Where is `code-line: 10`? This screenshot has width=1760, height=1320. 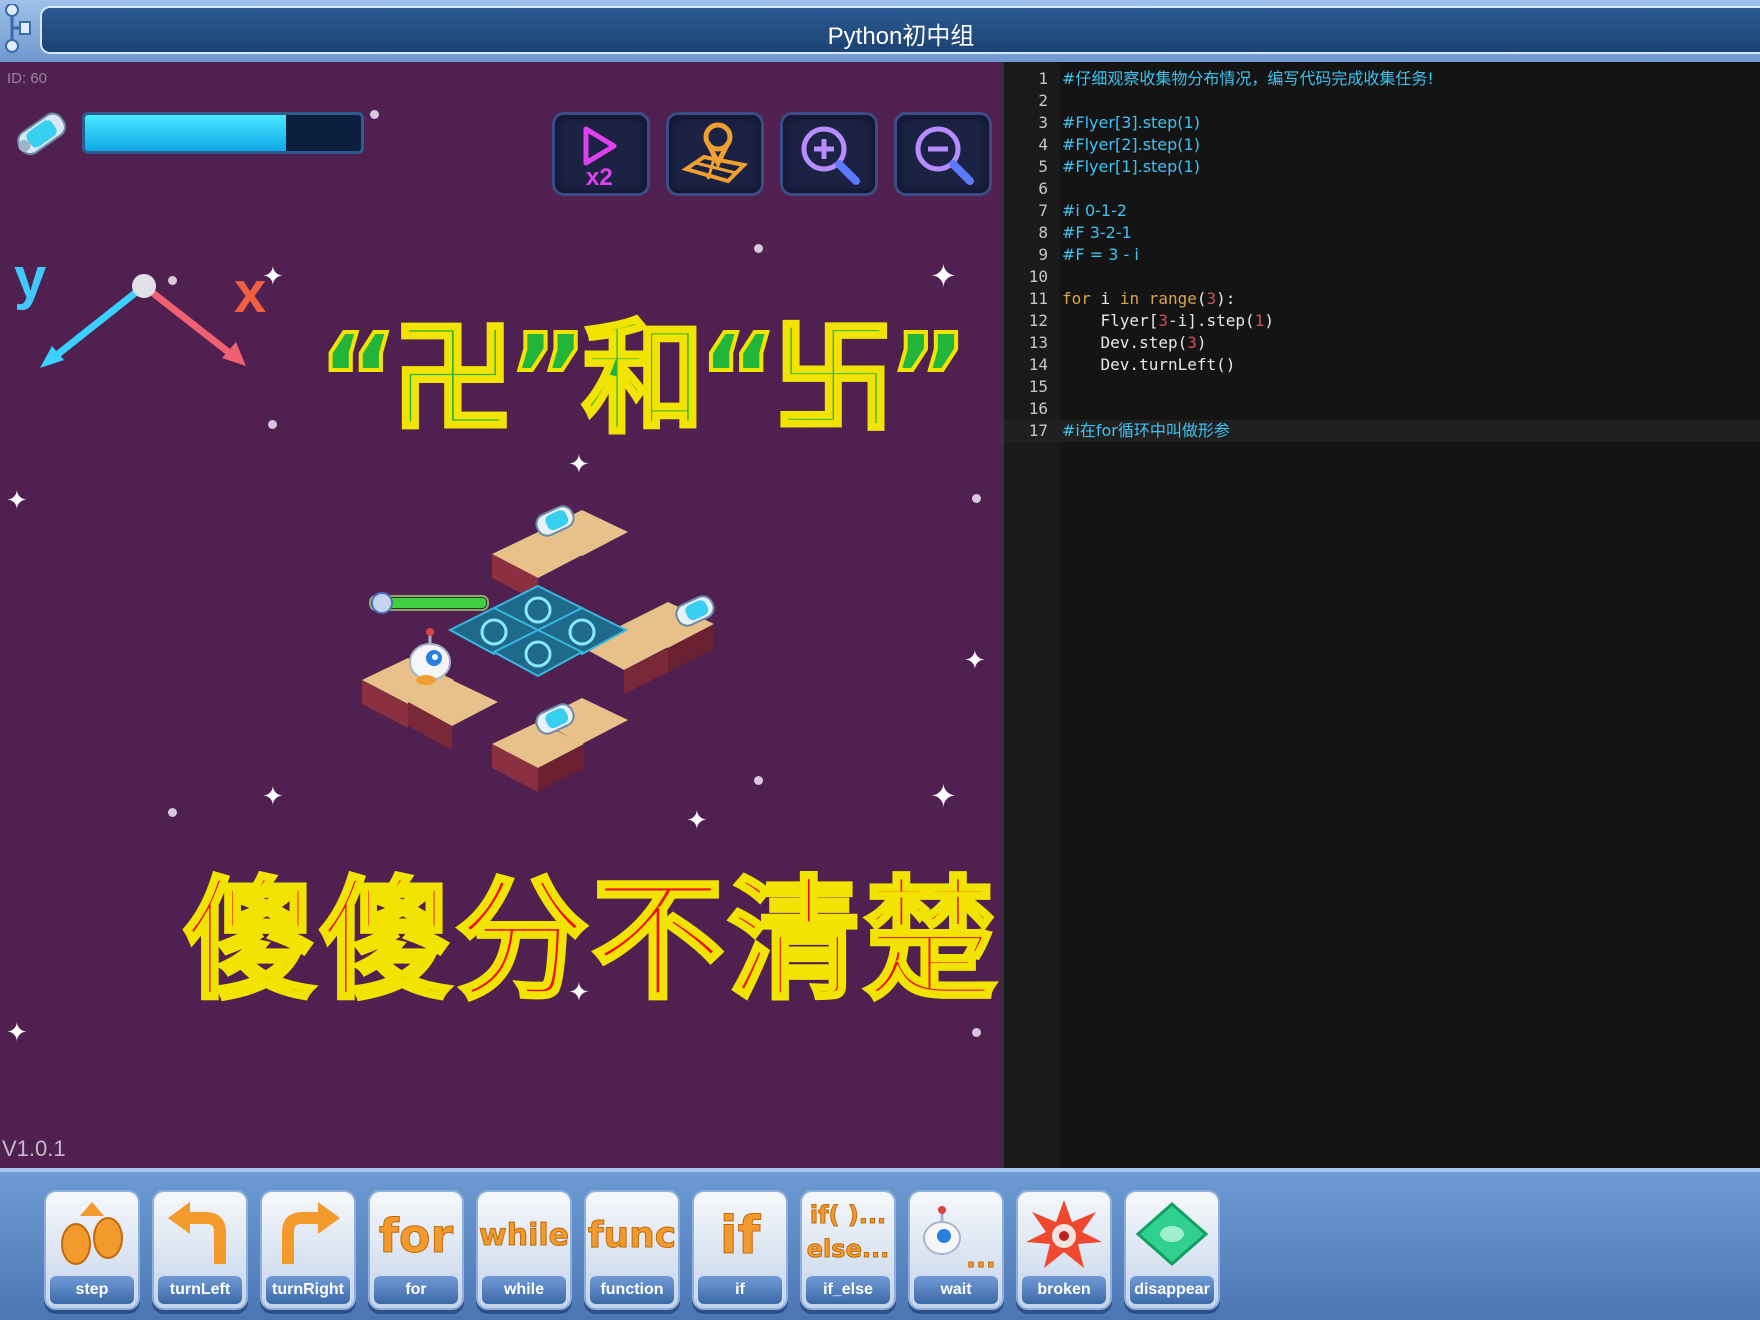 code-line: 10 is located at coordinates (1382, 277).